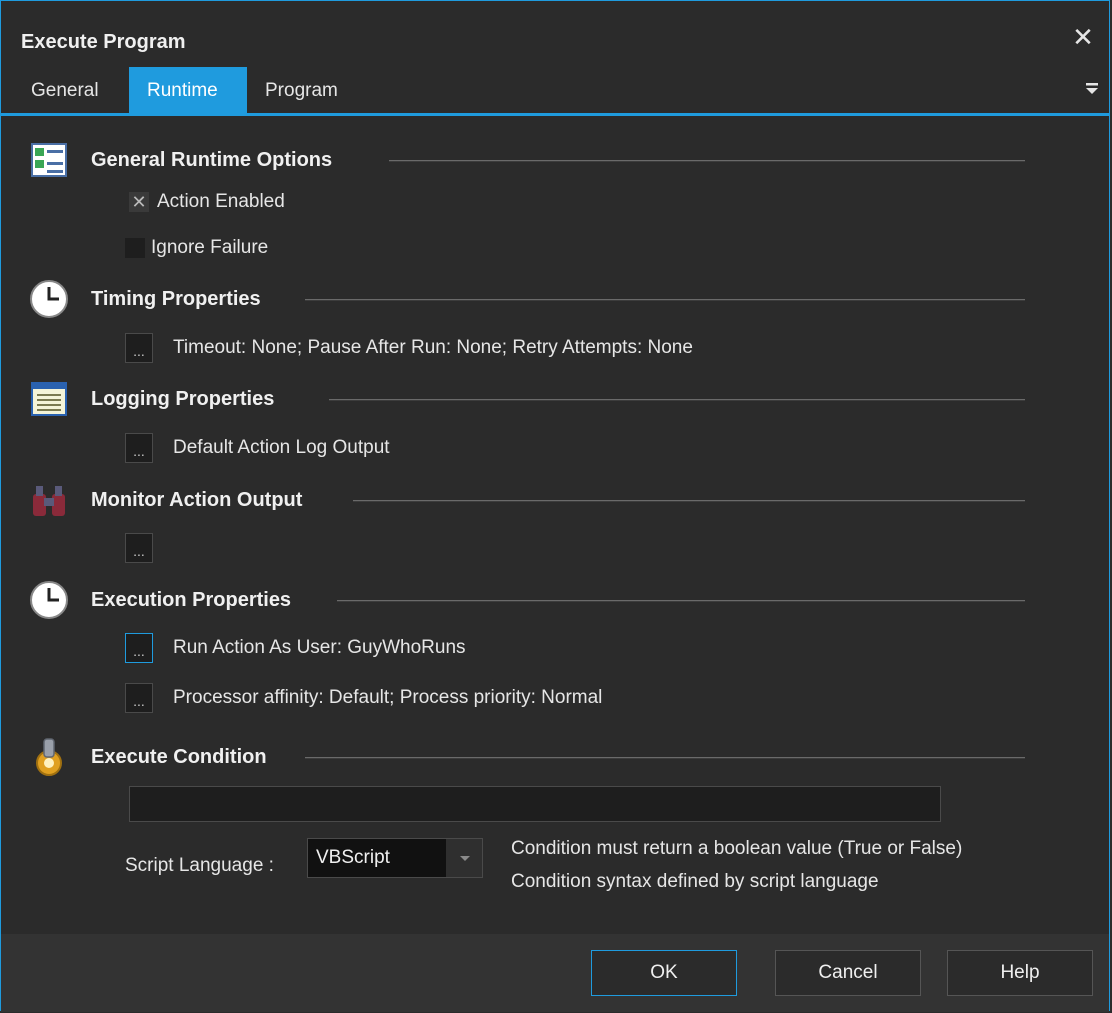 The image size is (1112, 1013). What do you see at coordinates (49, 399) in the screenshot?
I see `log-icon` at bounding box center [49, 399].